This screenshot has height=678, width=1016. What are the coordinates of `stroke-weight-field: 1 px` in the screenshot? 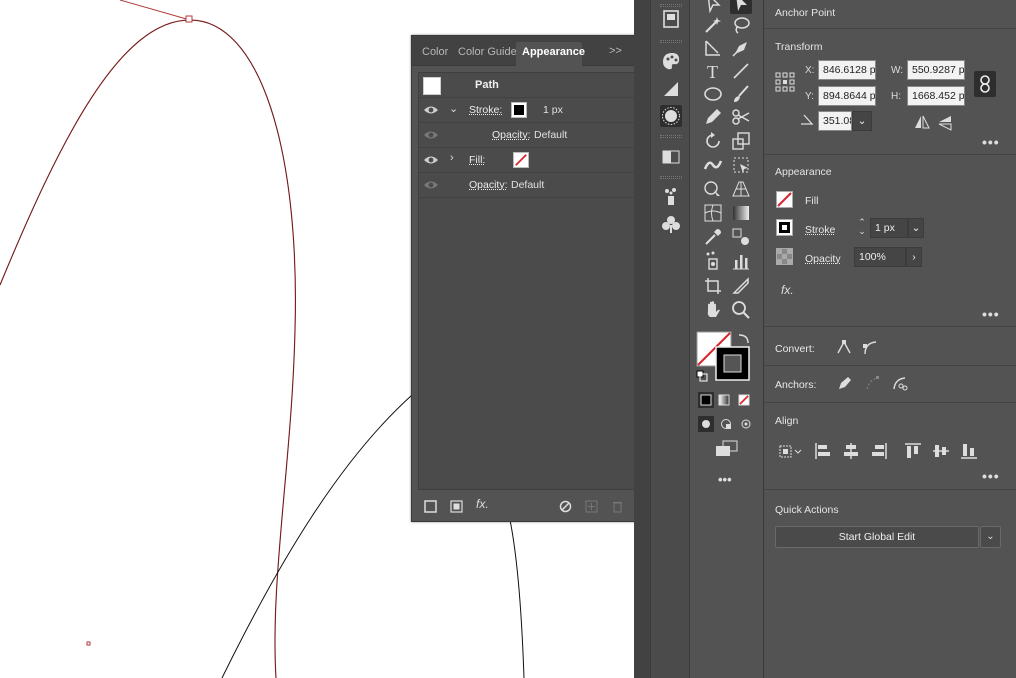 It's located at (889, 228).